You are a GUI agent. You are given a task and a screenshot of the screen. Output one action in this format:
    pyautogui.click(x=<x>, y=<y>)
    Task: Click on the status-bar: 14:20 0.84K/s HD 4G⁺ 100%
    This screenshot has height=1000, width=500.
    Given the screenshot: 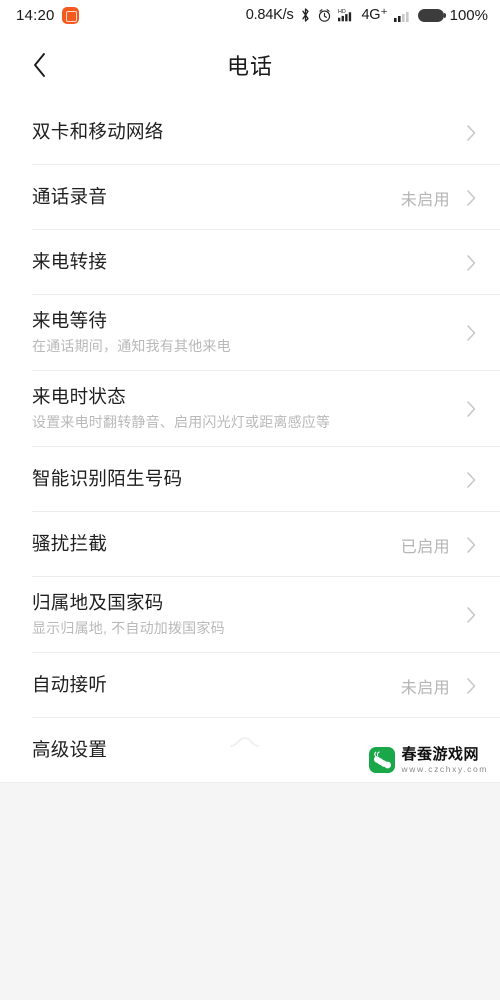 What is the action you would take?
    pyautogui.click(x=250, y=15)
    